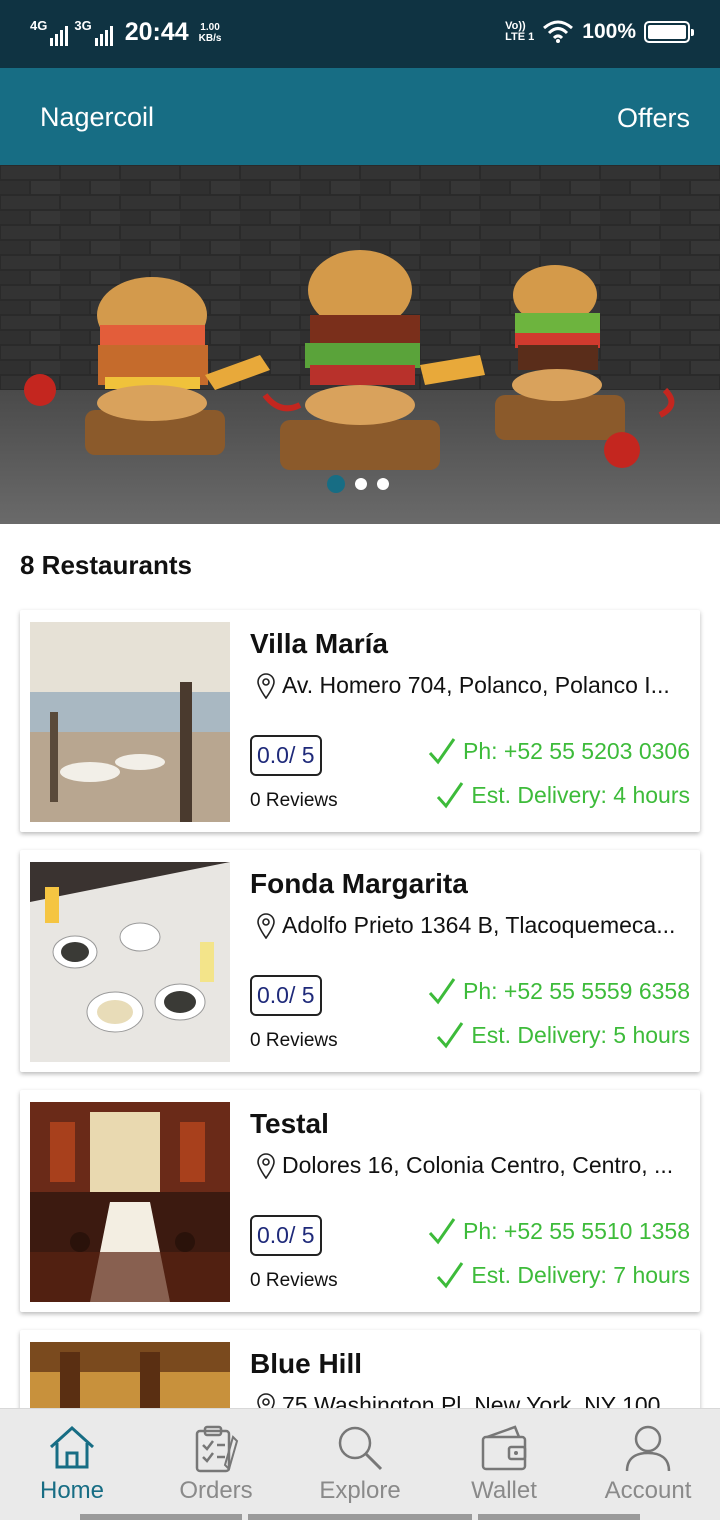 Image resolution: width=720 pixels, height=1520 pixels. Describe the element at coordinates (669, 32) in the screenshot. I see `battery-icon` at that location.